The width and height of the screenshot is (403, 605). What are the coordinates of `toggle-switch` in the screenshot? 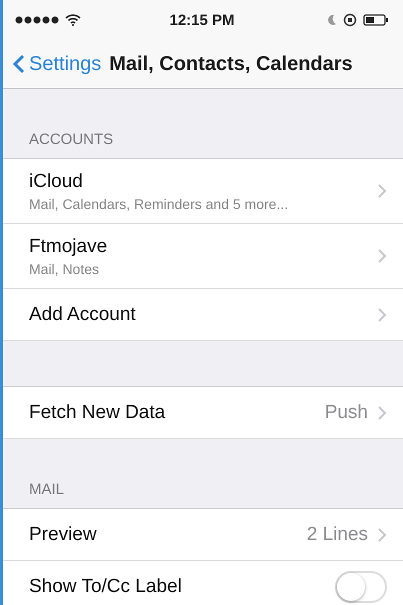 It's located at (361, 586).